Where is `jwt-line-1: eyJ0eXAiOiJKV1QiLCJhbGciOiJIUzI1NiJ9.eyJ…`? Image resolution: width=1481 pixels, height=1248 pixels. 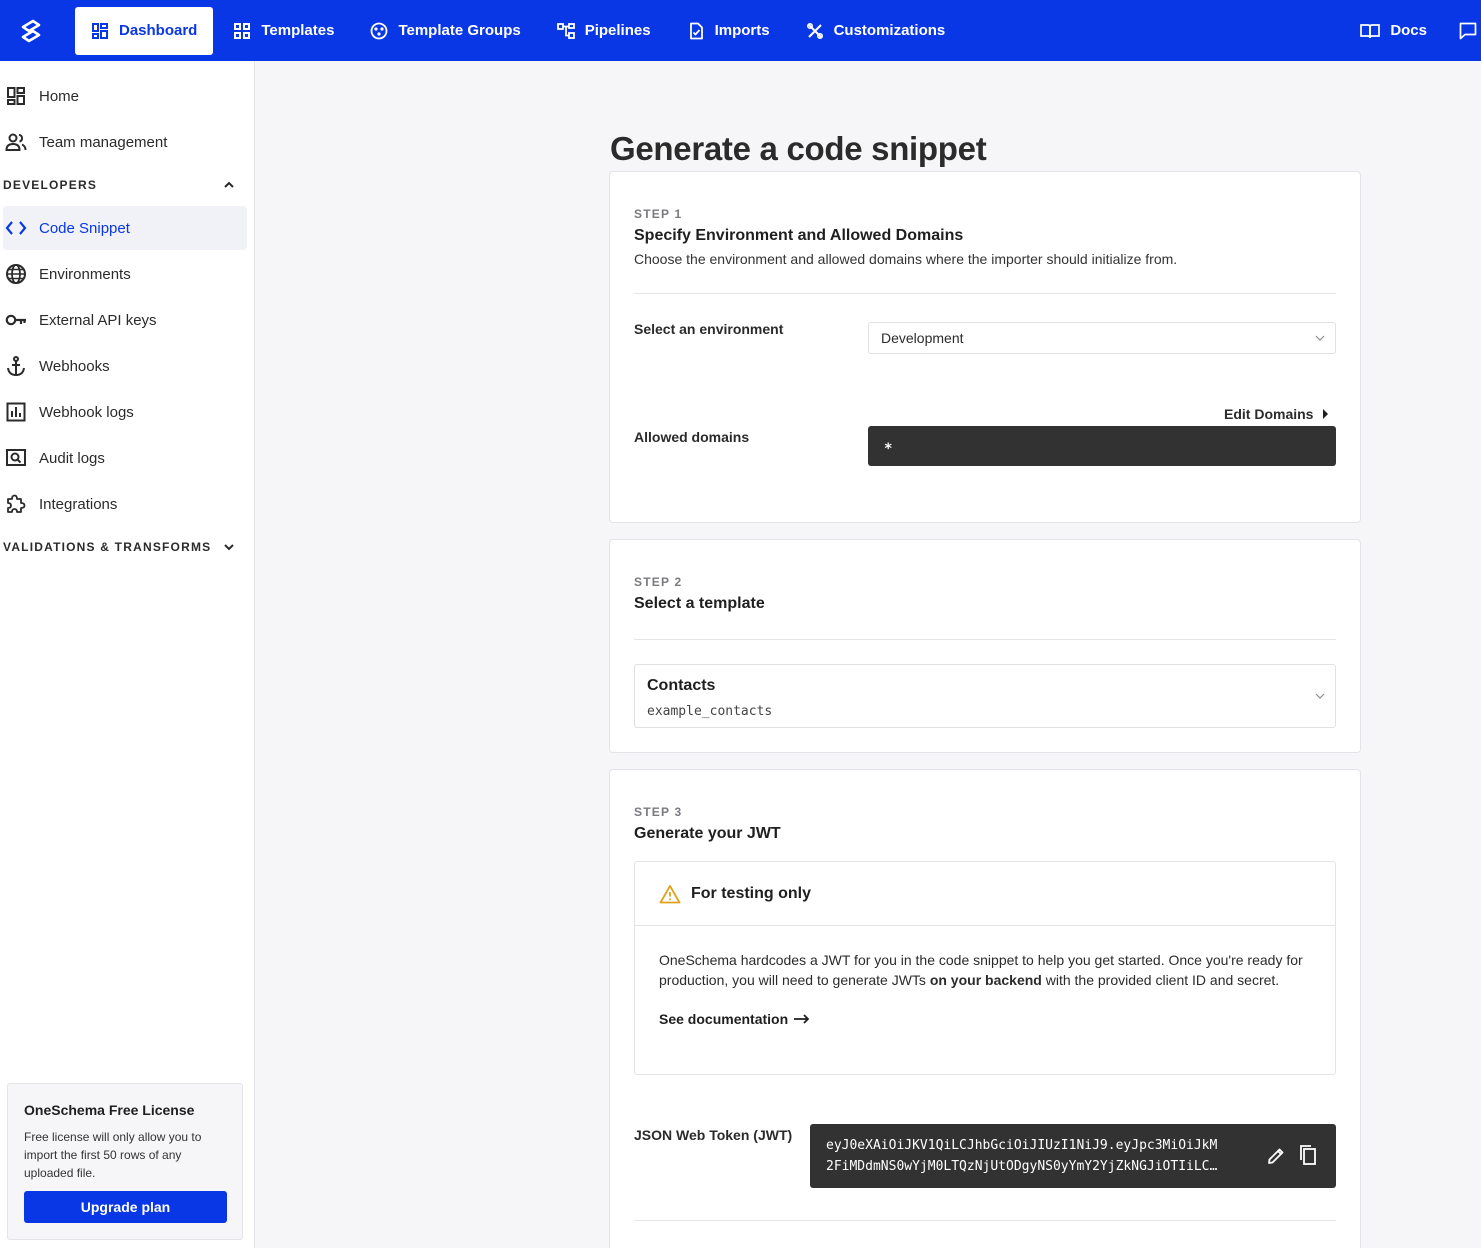 jwt-line-1: eyJ0eXAiOiJKV1QiLCJhbGciOiJIUzI1NiJ9.eyJ… is located at coordinates (1022, 1145).